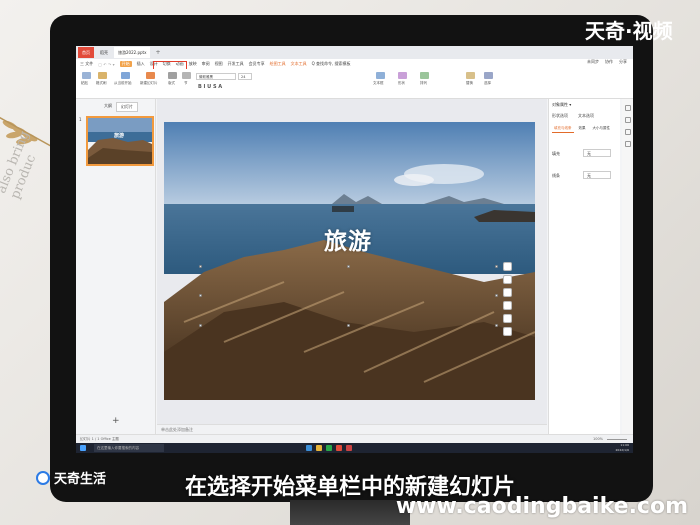 The width and height of the screenshot is (700, 525). I want to click on arrange-label: 排列, so click(423, 83).